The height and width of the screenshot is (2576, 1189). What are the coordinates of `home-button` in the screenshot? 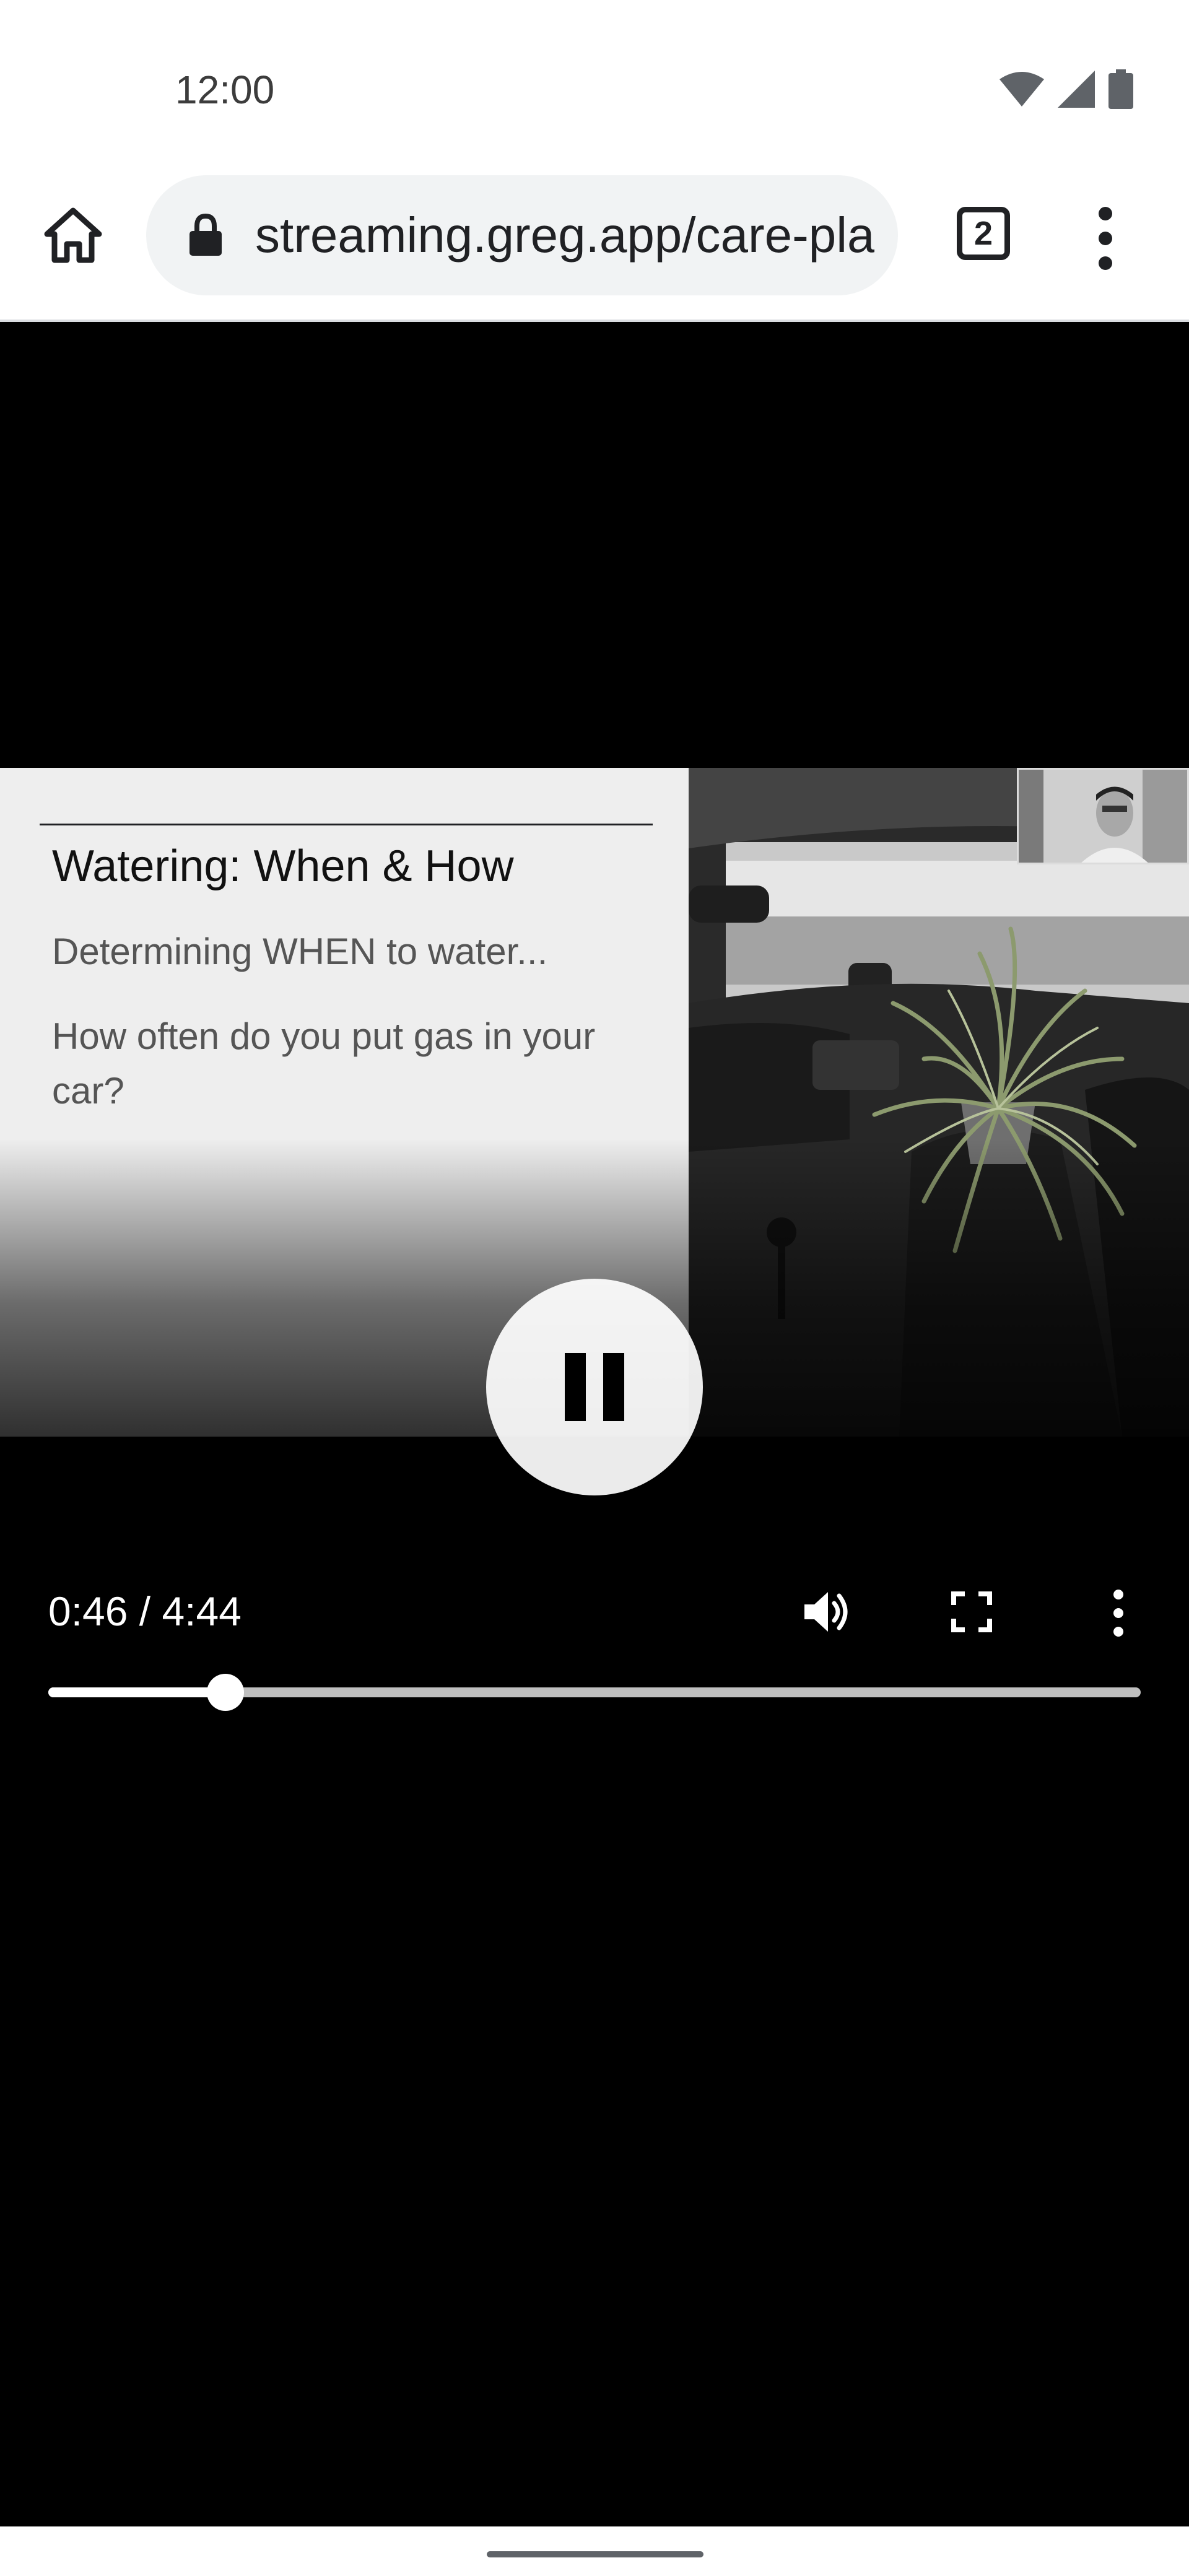 It's located at (72, 236).